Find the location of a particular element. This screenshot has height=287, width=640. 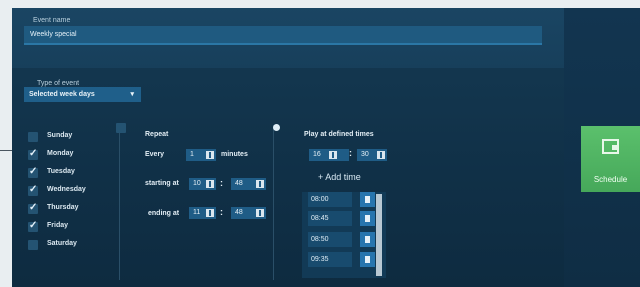

every-value: 1 is located at coordinates (192, 154).